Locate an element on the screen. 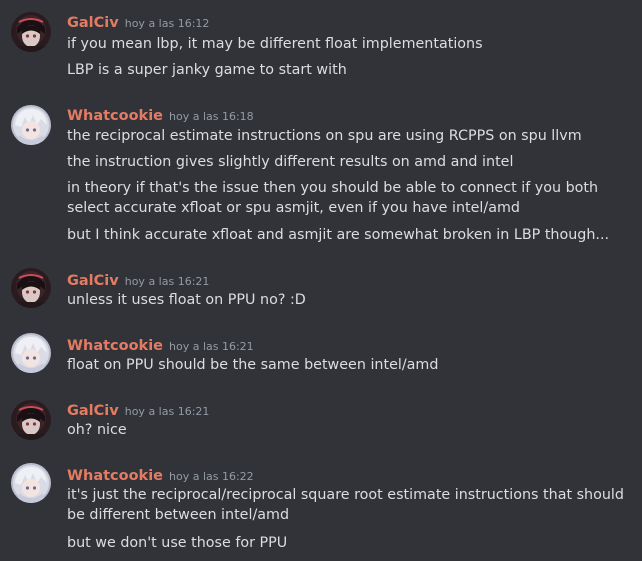 This screenshot has height=561, width=642. message-header: Whatcookie hoy a las 16:22 is located at coordinates (160, 475).